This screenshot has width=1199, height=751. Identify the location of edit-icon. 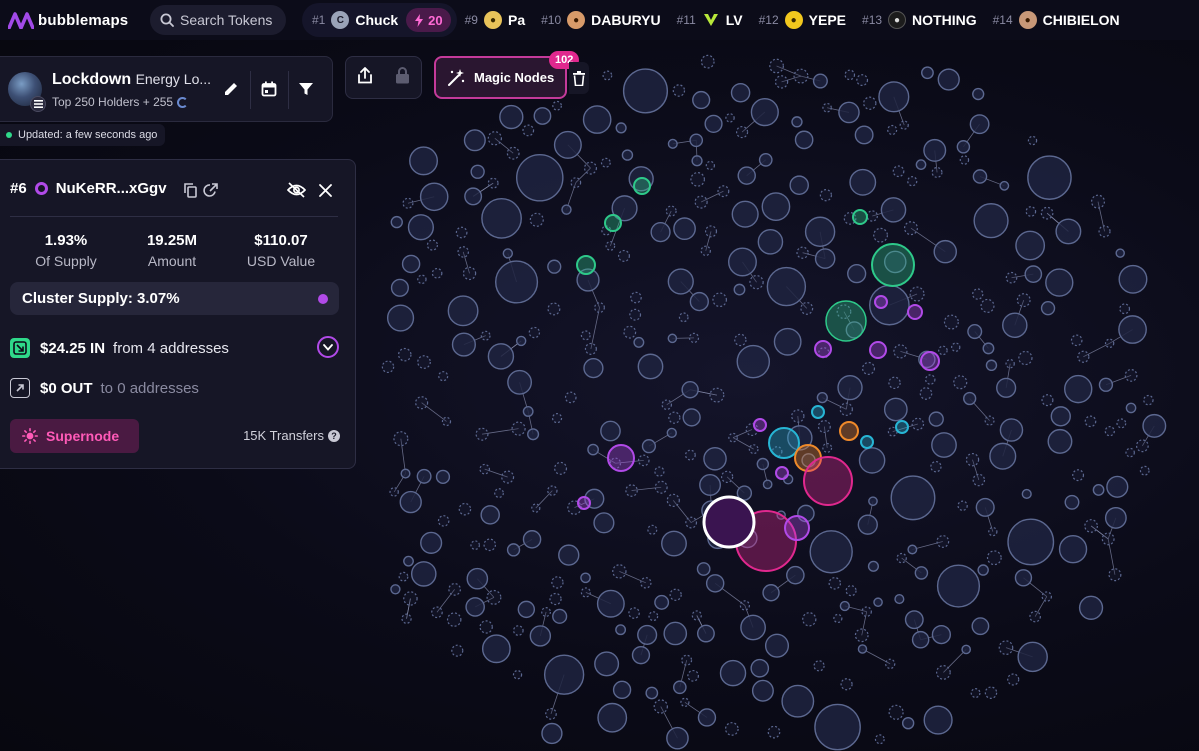
(231, 89).